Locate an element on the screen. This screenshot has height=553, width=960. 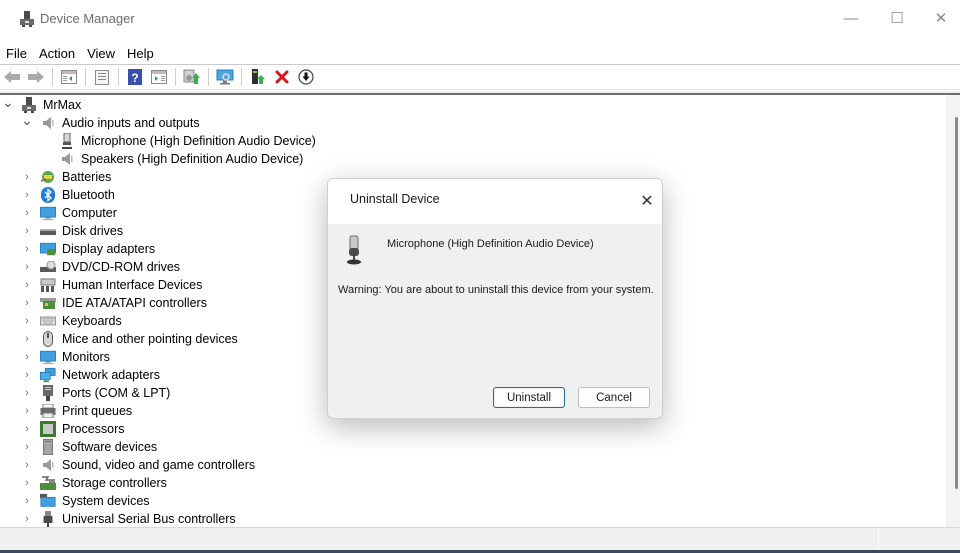
dvd-drive-icon is located at coordinates (48, 267).